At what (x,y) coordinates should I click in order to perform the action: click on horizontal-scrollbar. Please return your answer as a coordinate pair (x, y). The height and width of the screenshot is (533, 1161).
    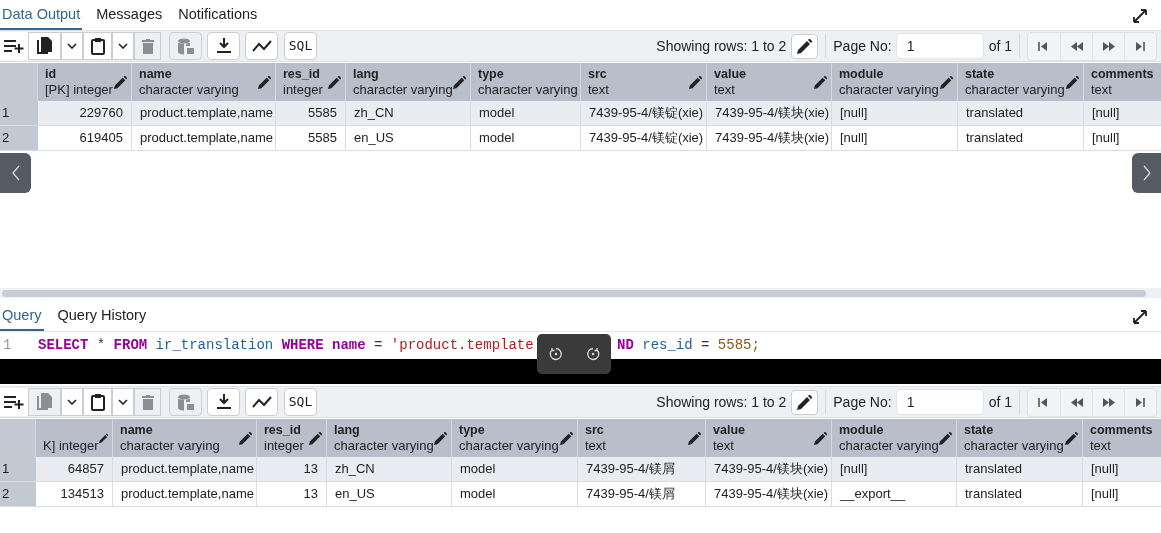
    Looking at the image, I should click on (580, 293).